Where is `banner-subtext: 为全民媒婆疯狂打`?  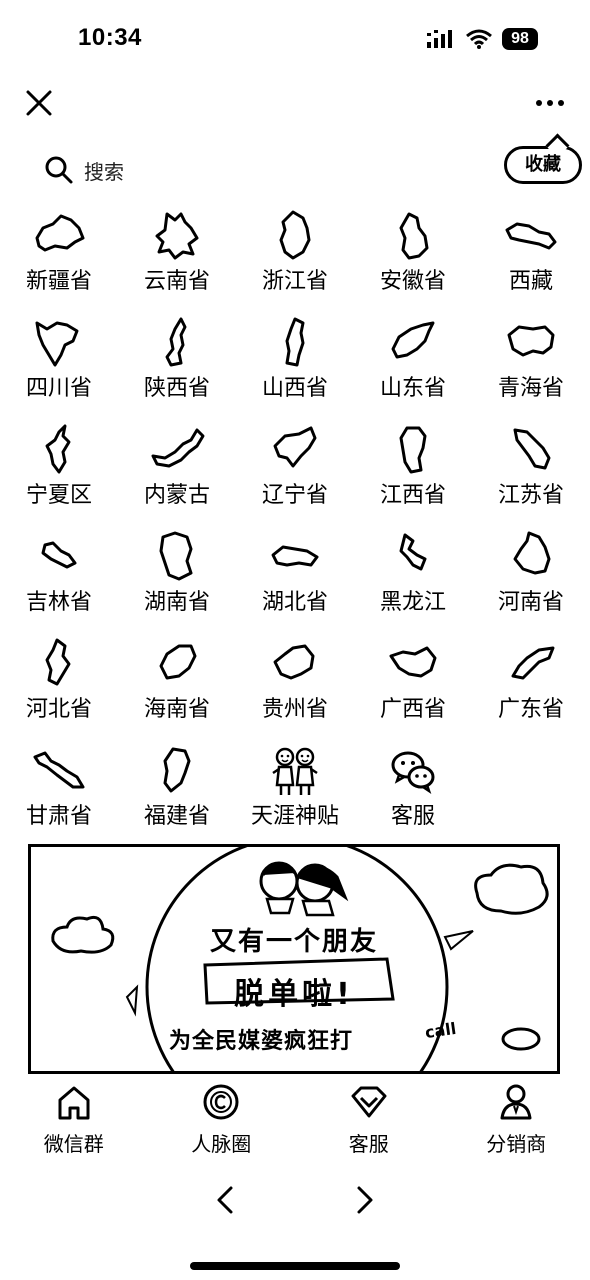
banner-subtext: 为全民媒婆疯狂打 is located at coordinates (261, 1041).